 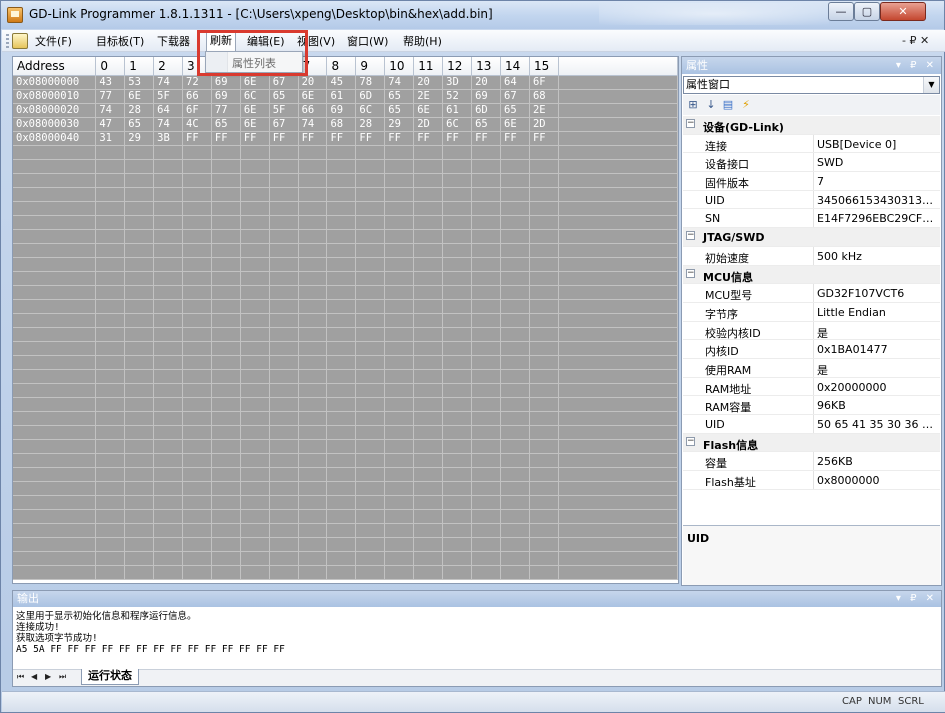 I want to click on menu-edit: 编辑(E), so click(x=266, y=41).